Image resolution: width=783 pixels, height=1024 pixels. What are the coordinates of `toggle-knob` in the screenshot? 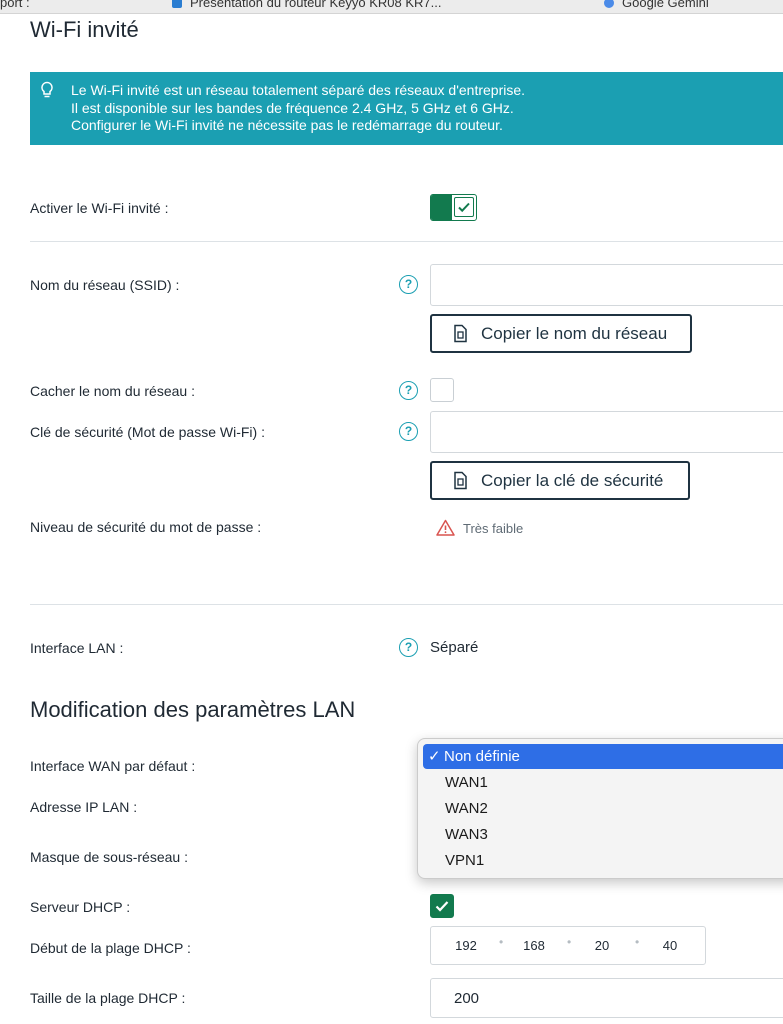 It's located at (464, 207).